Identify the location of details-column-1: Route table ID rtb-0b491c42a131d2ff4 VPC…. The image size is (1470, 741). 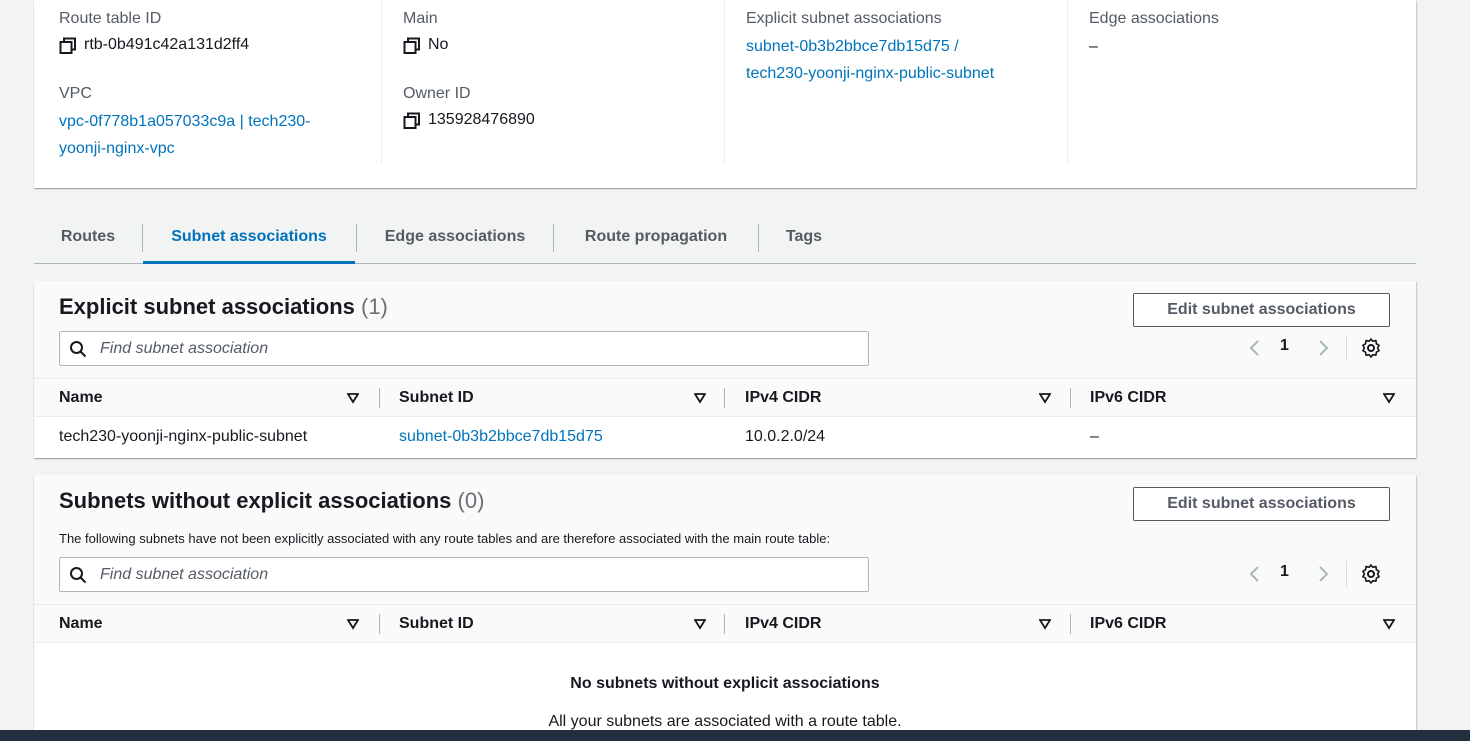
(208, 81).